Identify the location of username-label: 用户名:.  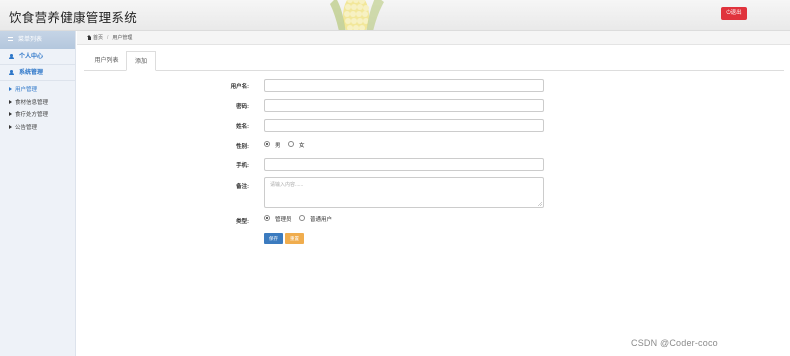
(239, 87).